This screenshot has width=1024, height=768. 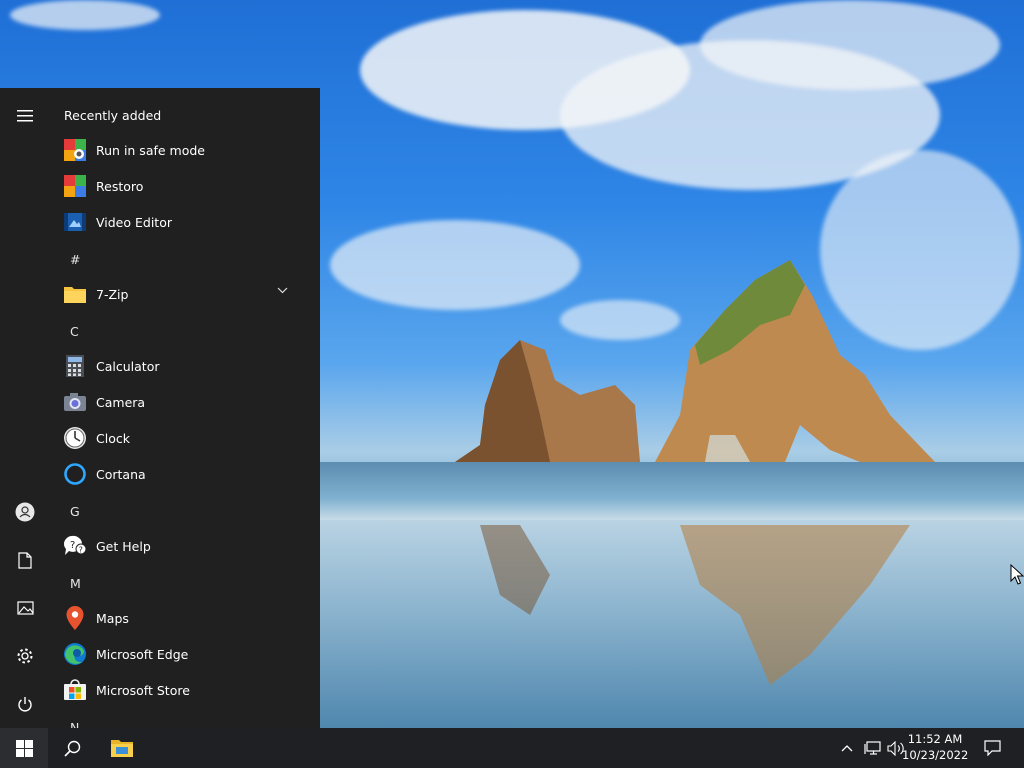 I want to click on pictures-button, so click(x=25, y=608).